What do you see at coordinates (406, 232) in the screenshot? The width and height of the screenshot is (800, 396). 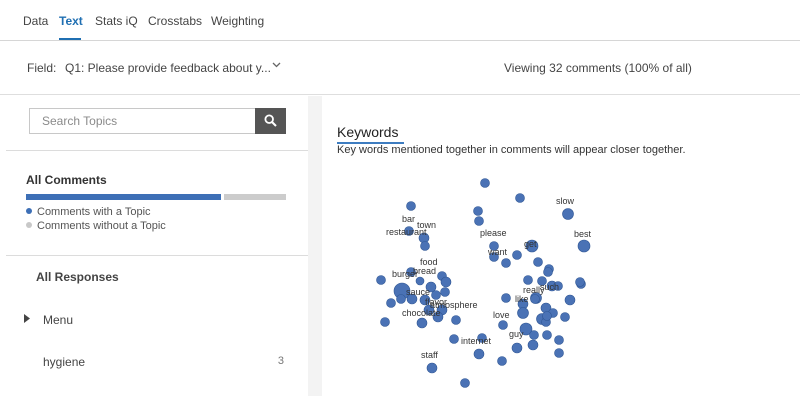 I see `keyword-label-restaurant: restaurant` at bounding box center [406, 232].